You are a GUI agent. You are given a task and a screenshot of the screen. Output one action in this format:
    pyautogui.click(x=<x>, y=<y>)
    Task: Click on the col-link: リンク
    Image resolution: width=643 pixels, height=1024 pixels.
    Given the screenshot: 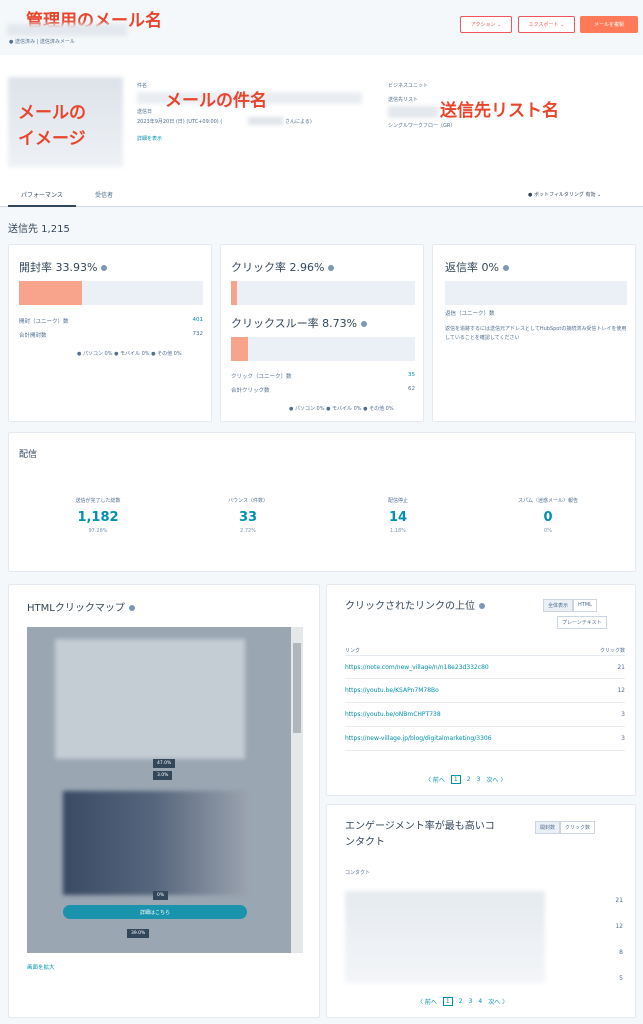 What is the action you would take?
    pyautogui.click(x=353, y=651)
    